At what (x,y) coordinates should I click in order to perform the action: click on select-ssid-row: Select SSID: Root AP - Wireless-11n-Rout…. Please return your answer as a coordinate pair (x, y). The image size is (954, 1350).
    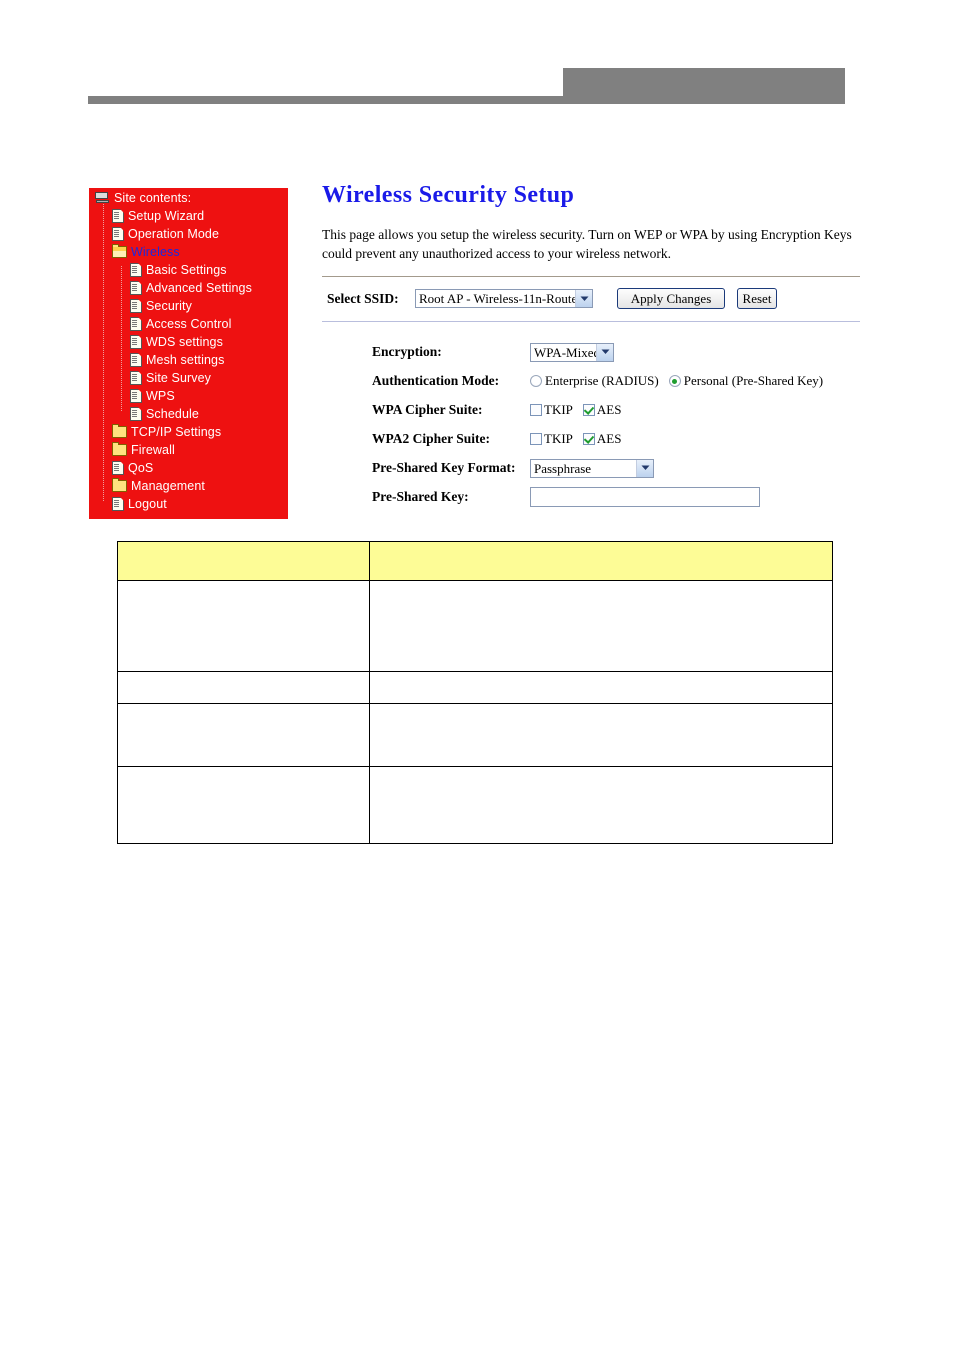
    Looking at the image, I should click on (592, 299).